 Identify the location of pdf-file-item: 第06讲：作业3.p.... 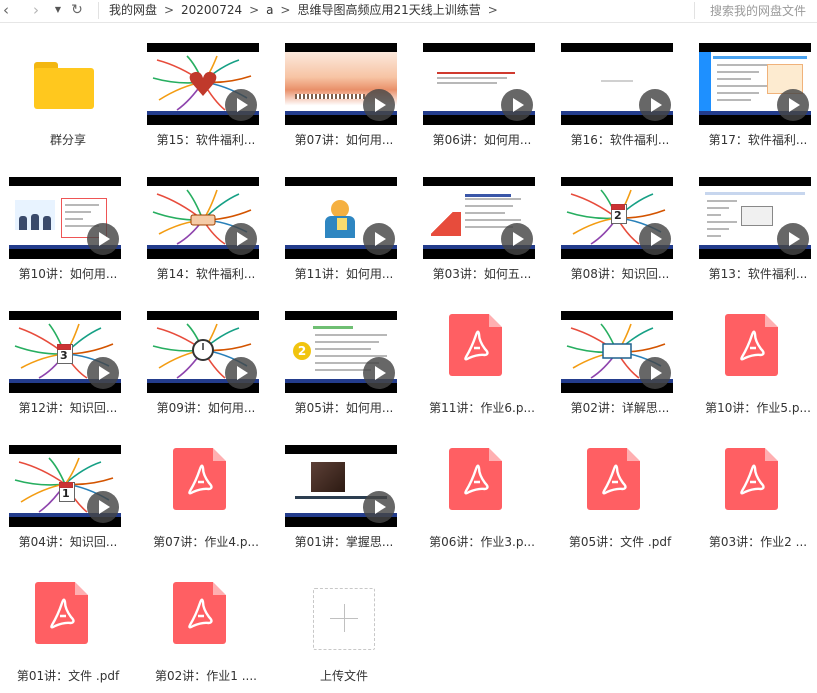
(482, 492).